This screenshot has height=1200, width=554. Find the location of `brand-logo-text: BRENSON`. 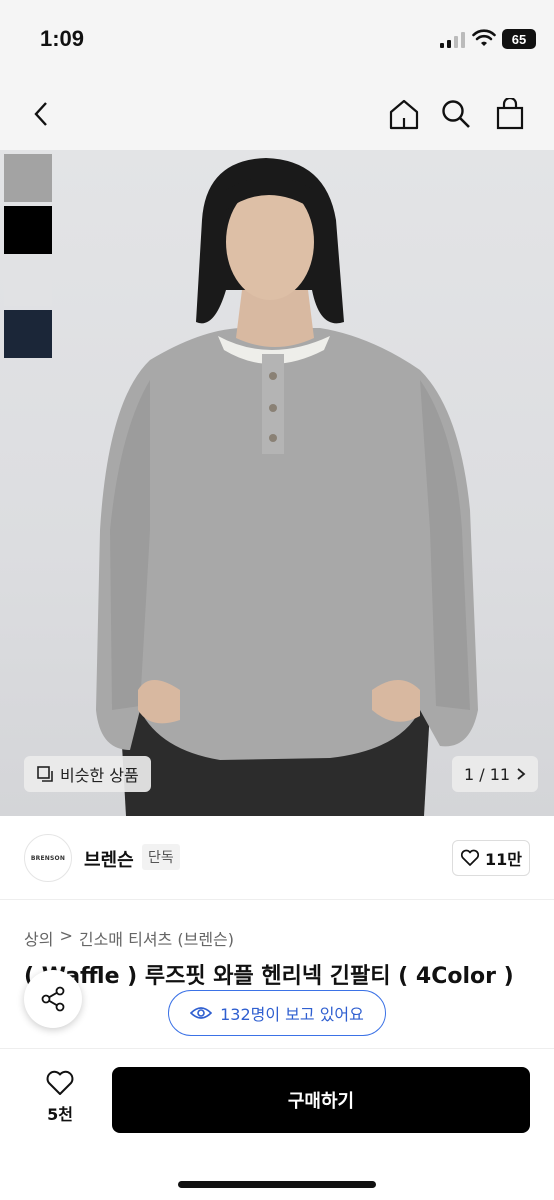

brand-logo-text: BRENSON is located at coordinates (48, 858).